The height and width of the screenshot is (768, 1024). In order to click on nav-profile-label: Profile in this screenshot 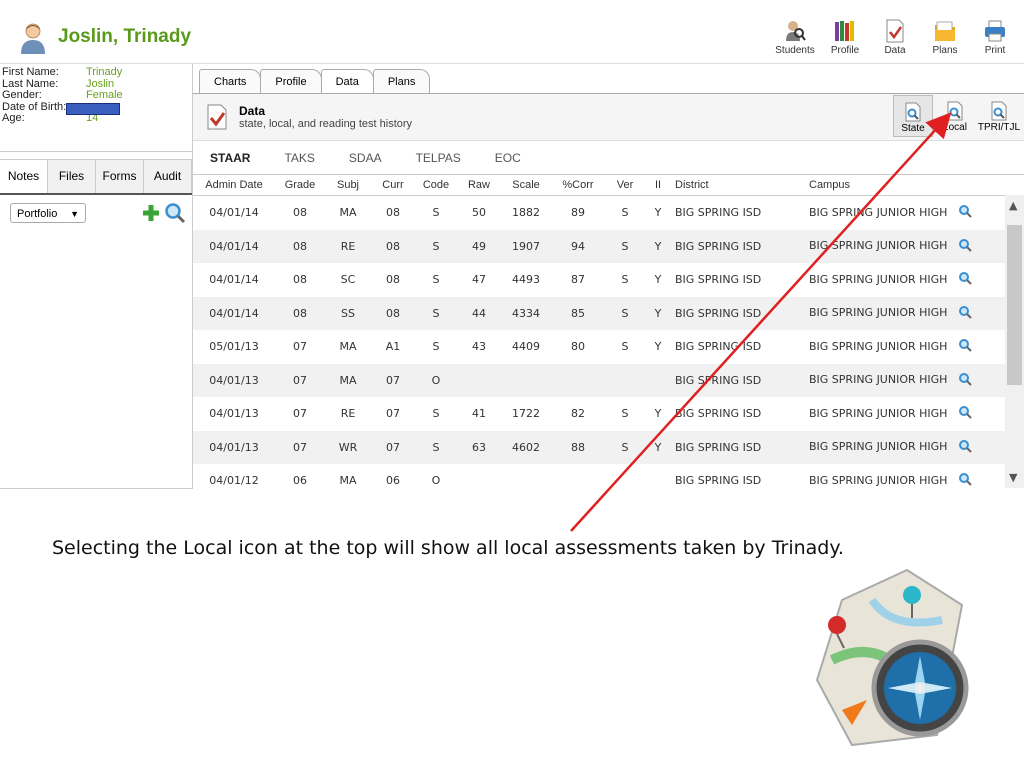, I will do `click(845, 50)`.